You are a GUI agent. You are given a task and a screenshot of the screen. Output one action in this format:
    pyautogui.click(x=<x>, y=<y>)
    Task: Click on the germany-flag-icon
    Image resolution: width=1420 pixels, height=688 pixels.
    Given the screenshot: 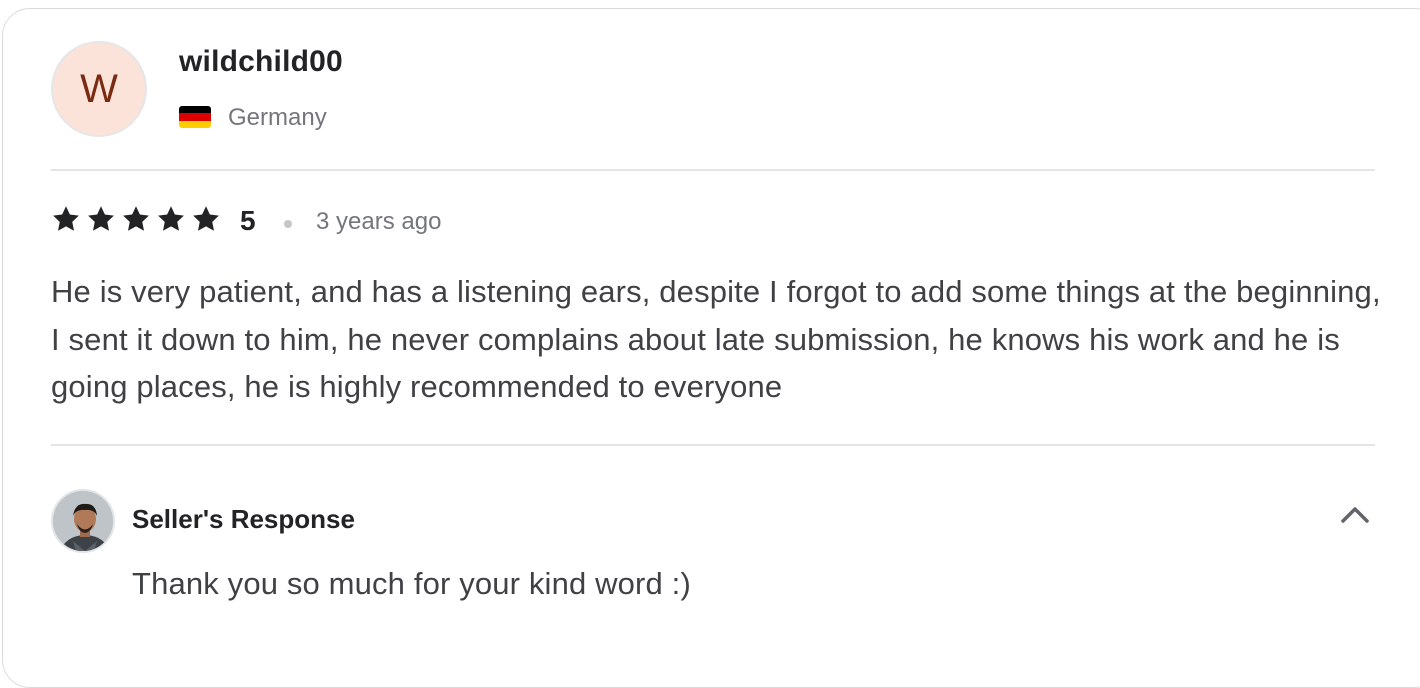 What is the action you would take?
    pyautogui.click(x=195, y=117)
    